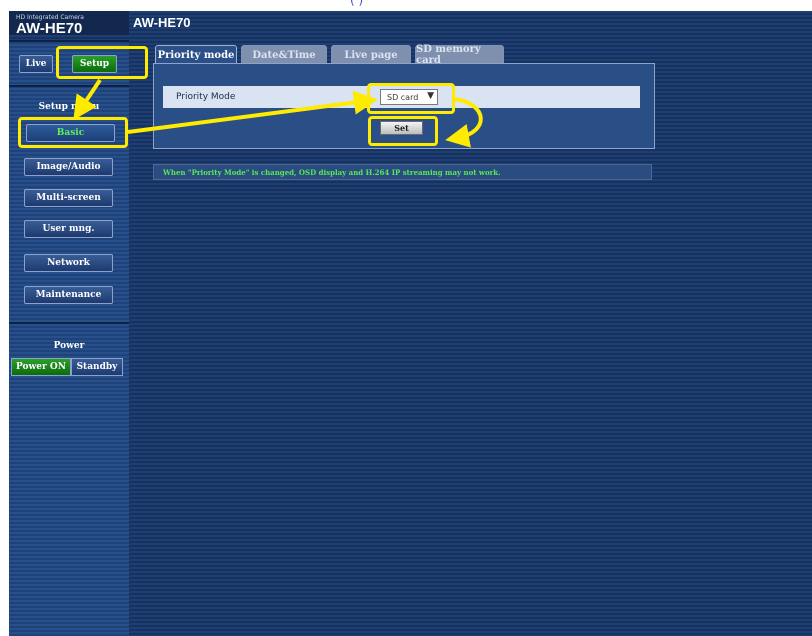  I want to click on tab-sd-memory-card: SD memory card, so click(459, 55).